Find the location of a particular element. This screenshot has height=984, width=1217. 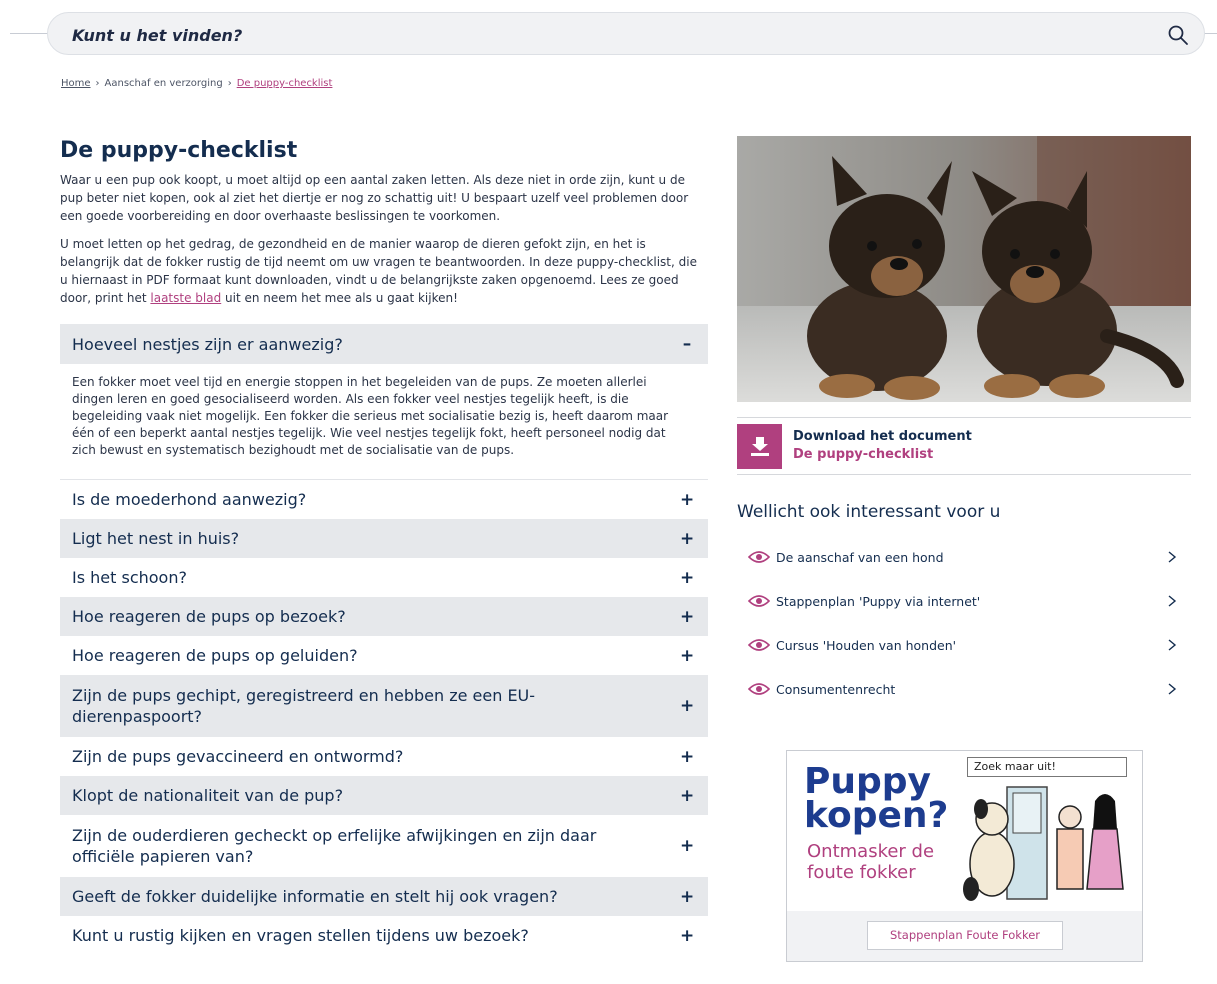

puppies-image is located at coordinates (964, 269).